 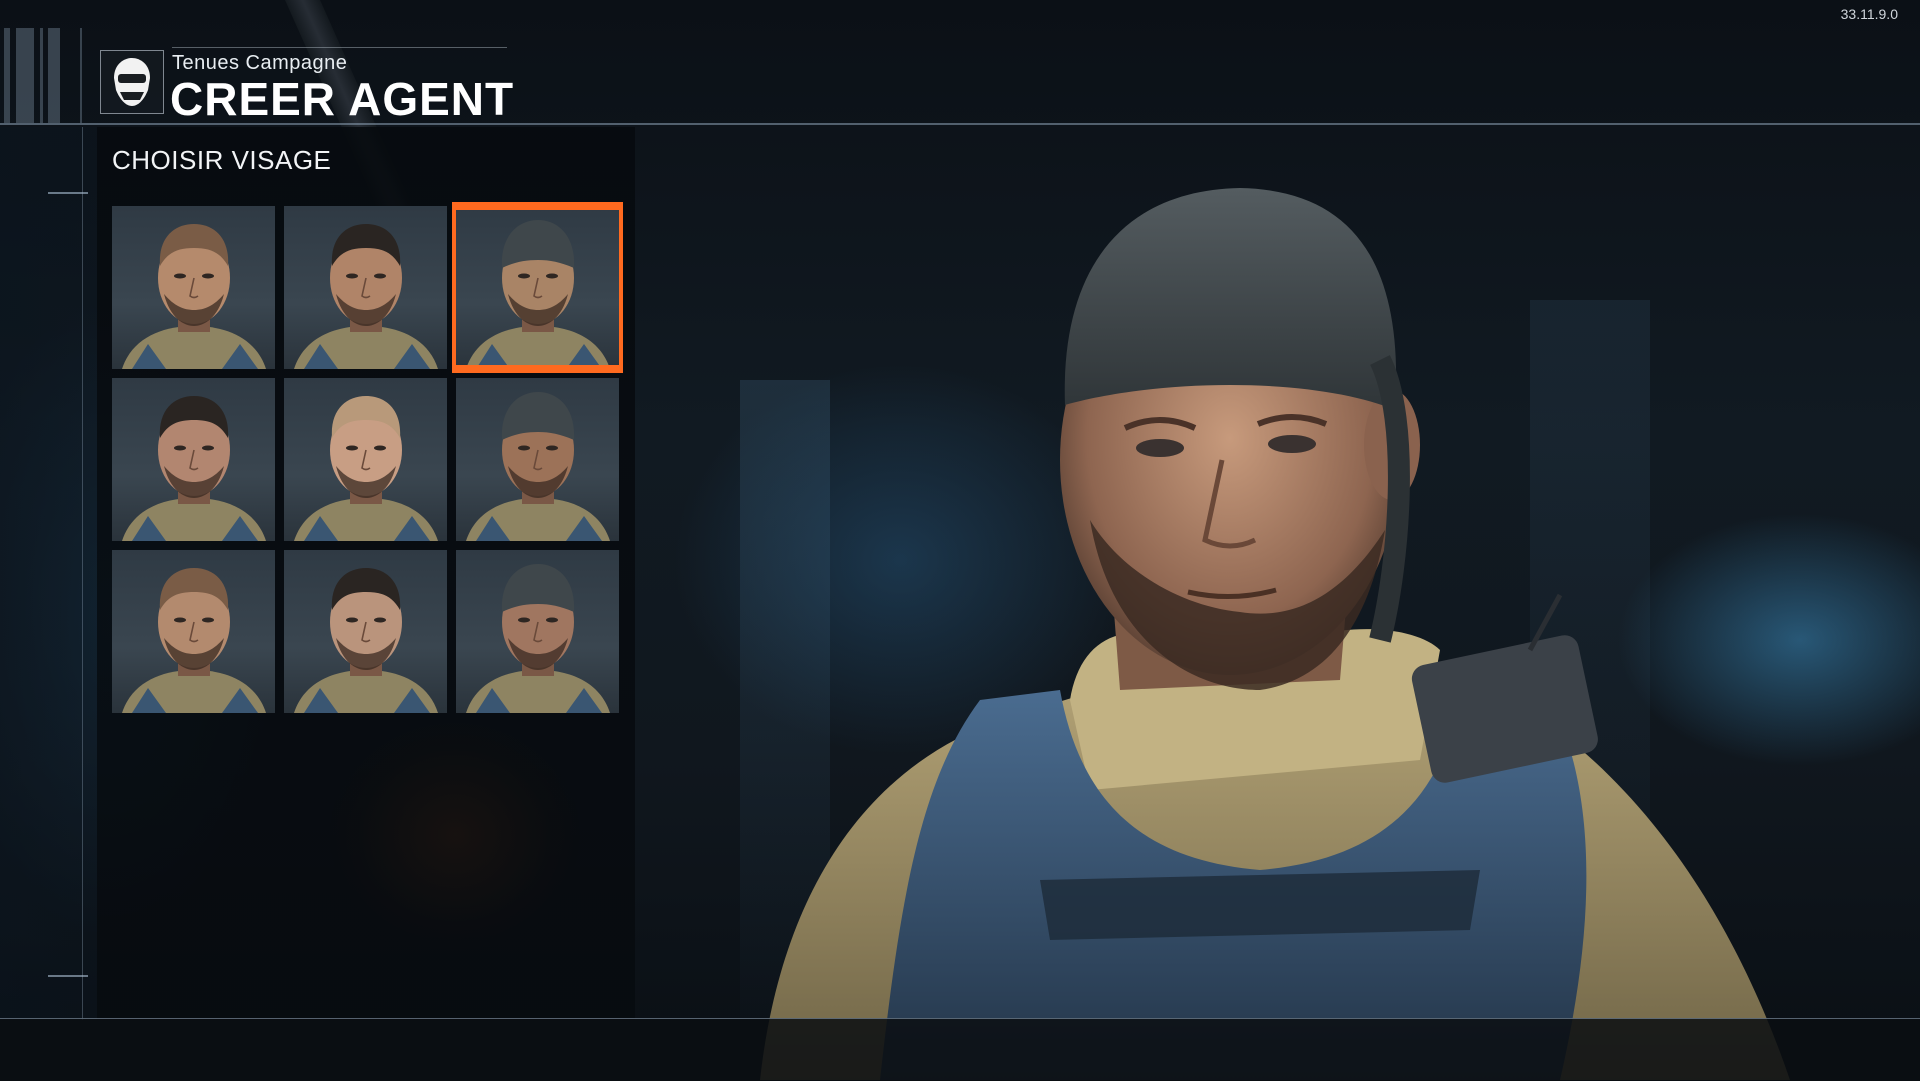 I want to click on face-grid, so click(x=367, y=457).